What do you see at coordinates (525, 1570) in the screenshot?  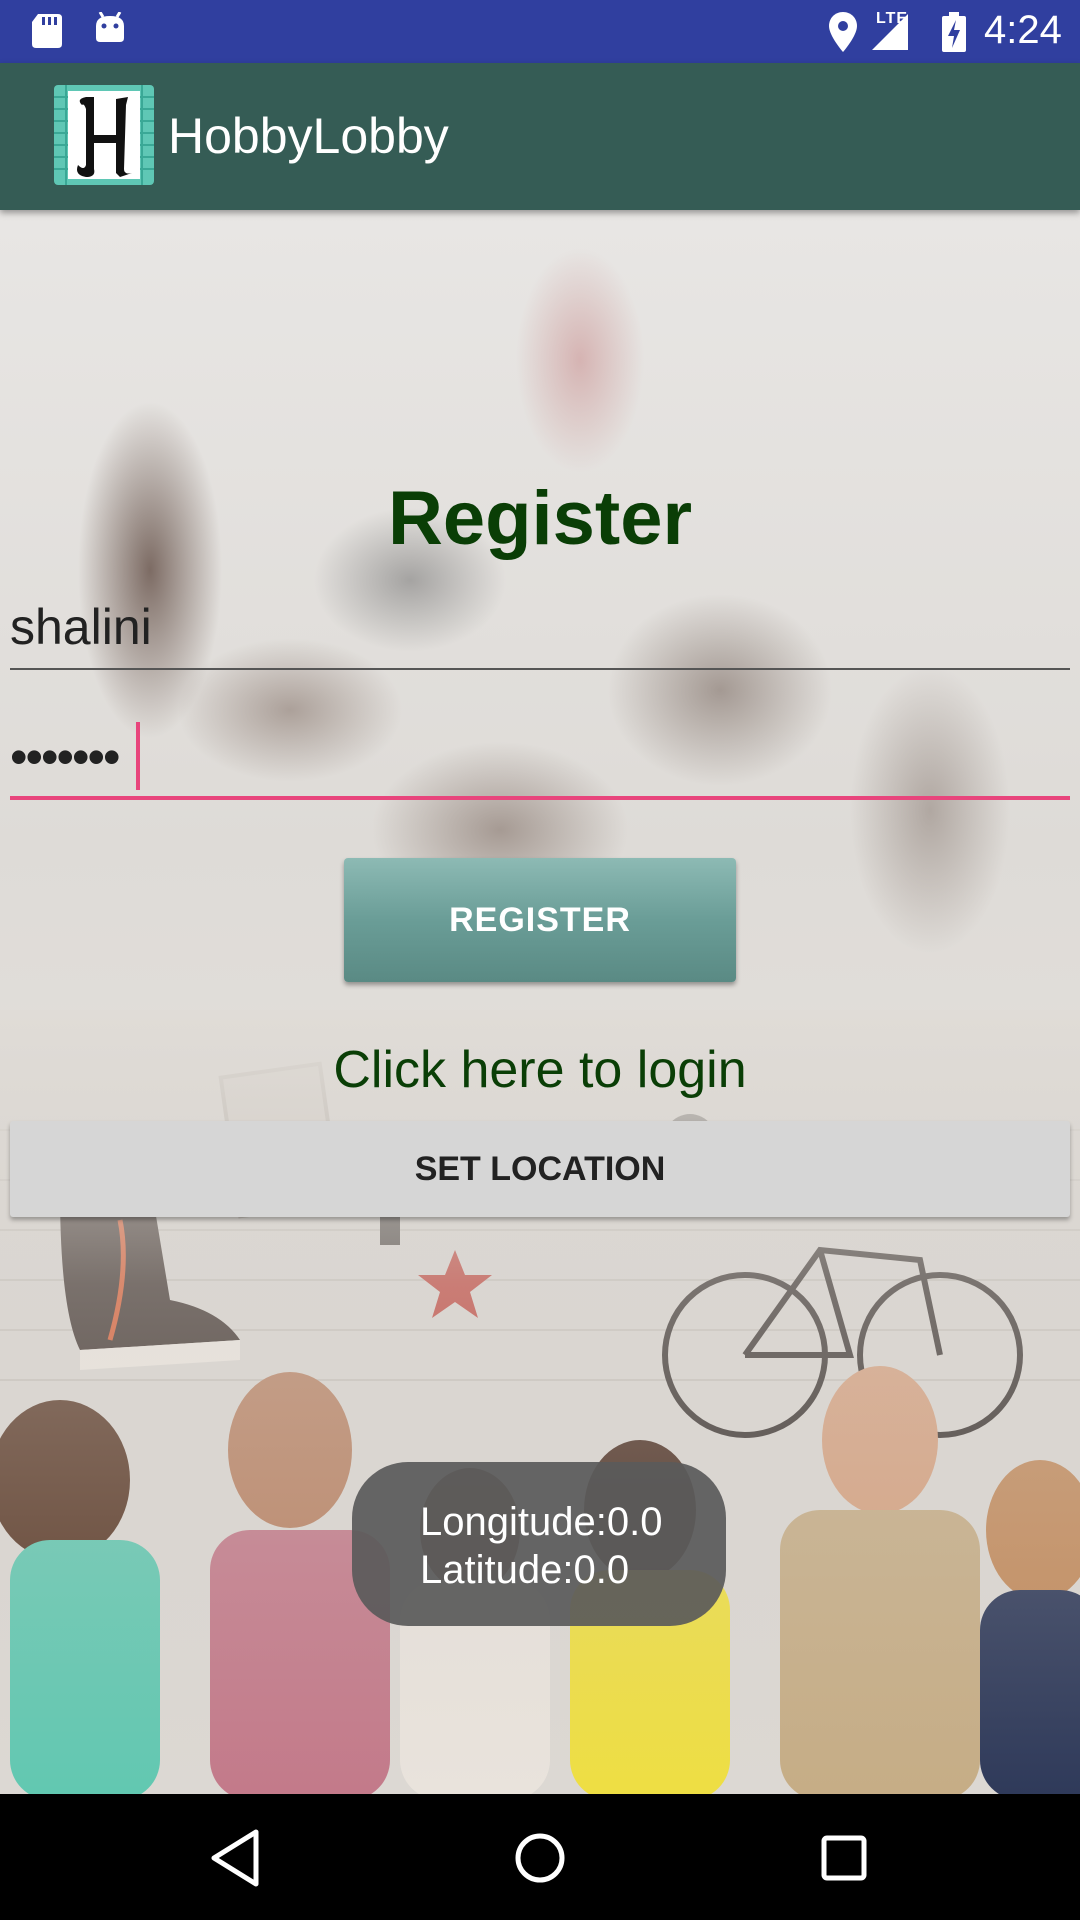 I see `toast-latitude: Latitude:0.0` at bounding box center [525, 1570].